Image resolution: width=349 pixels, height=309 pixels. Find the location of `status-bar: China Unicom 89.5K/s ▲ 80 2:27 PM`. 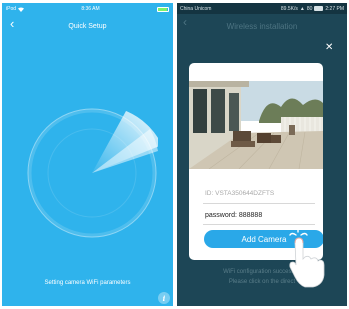

status-bar: China Unicom 89.5K/s ▲ 80 2:27 PM is located at coordinates (262, 8).